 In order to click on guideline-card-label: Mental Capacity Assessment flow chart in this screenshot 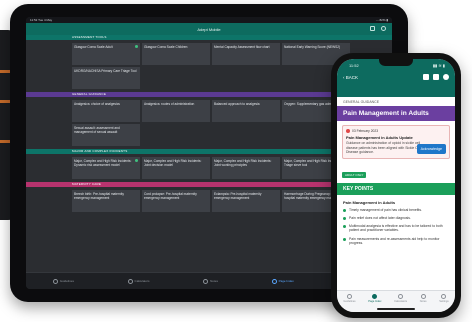, I will do `click(242, 47)`.